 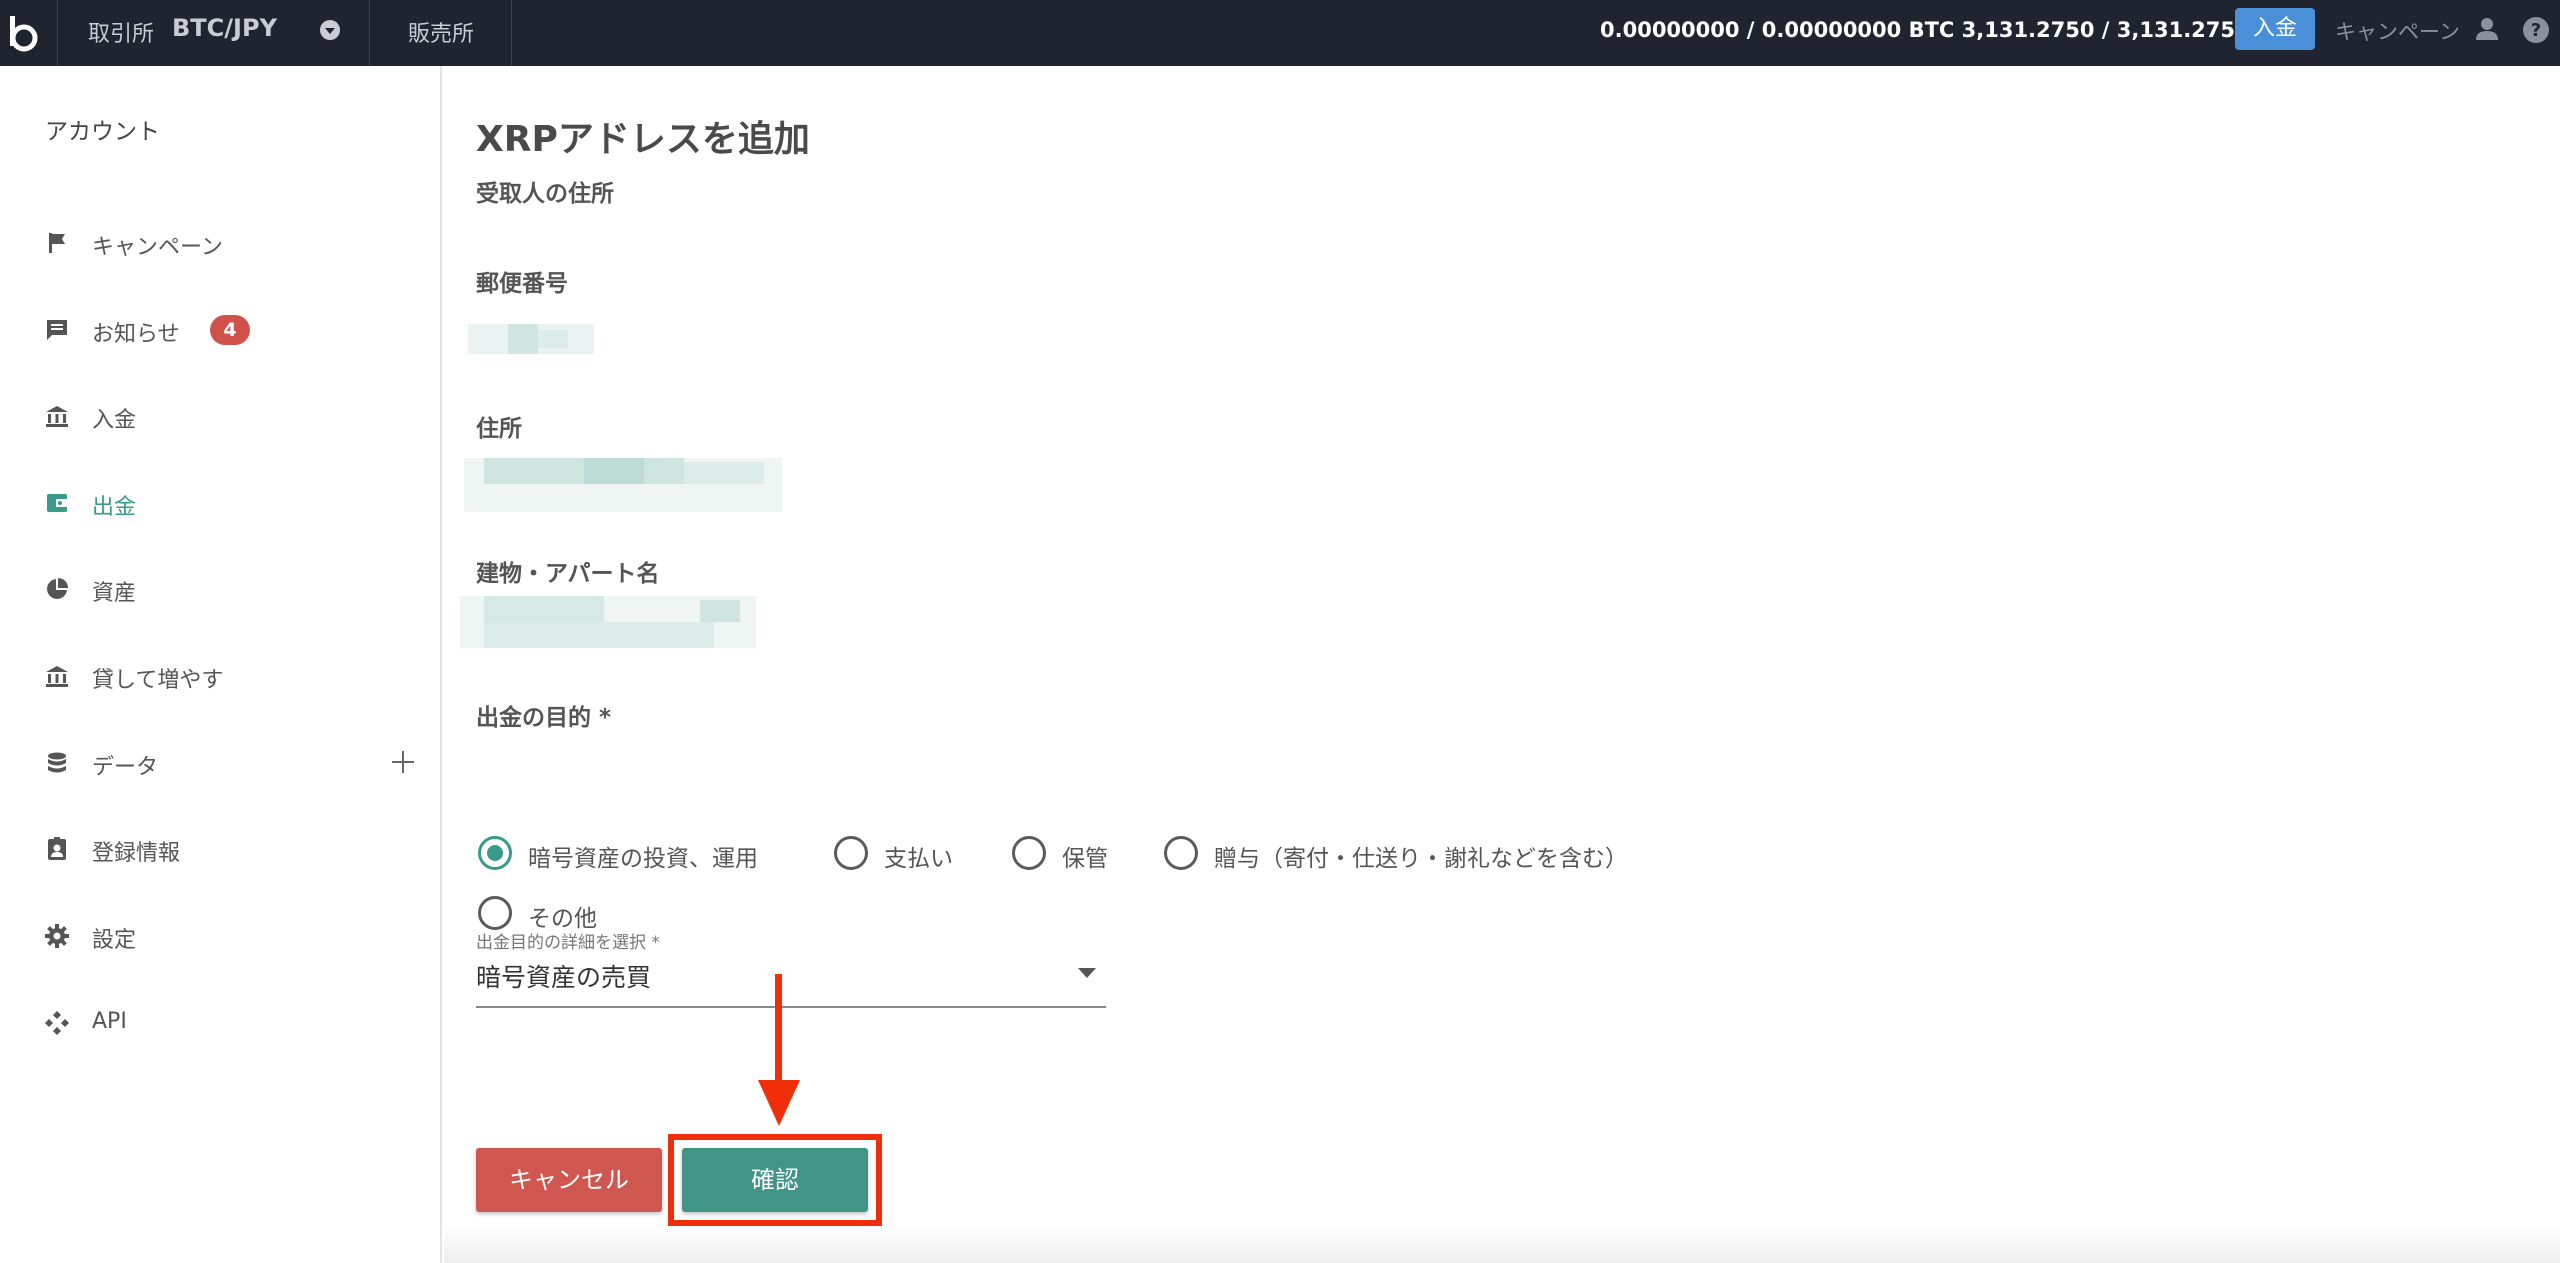 What do you see at coordinates (57, 588) in the screenshot?
I see `pie-chart-icon` at bounding box center [57, 588].